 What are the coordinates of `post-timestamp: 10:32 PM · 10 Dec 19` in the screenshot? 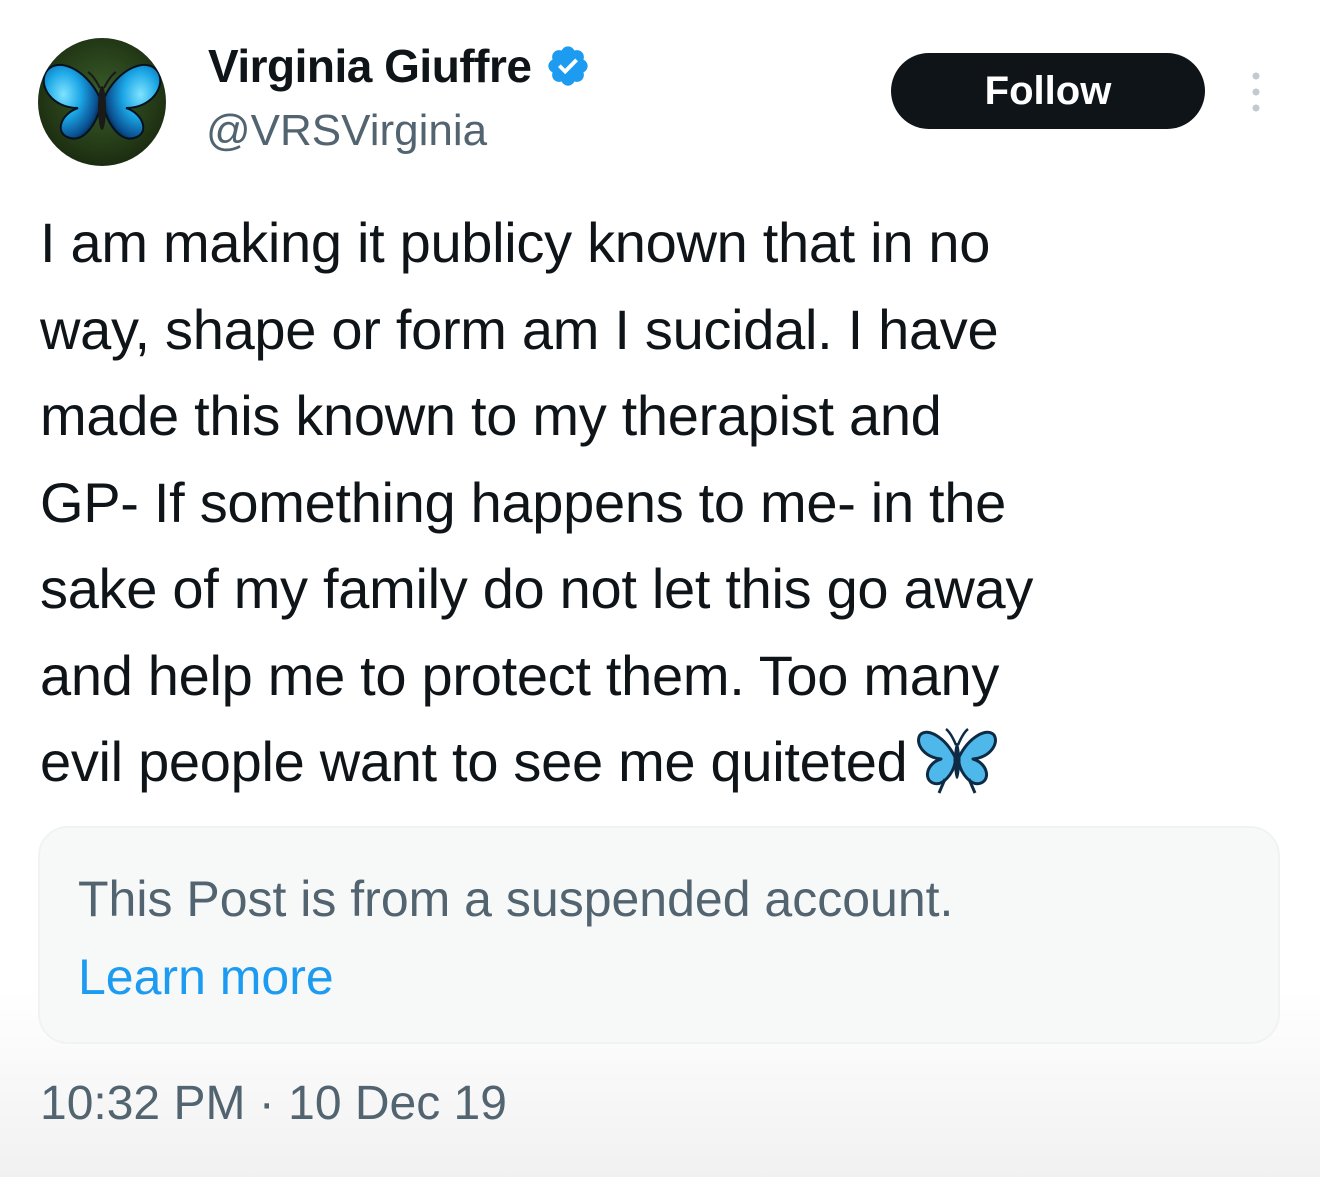 It's located at (273, 1103).